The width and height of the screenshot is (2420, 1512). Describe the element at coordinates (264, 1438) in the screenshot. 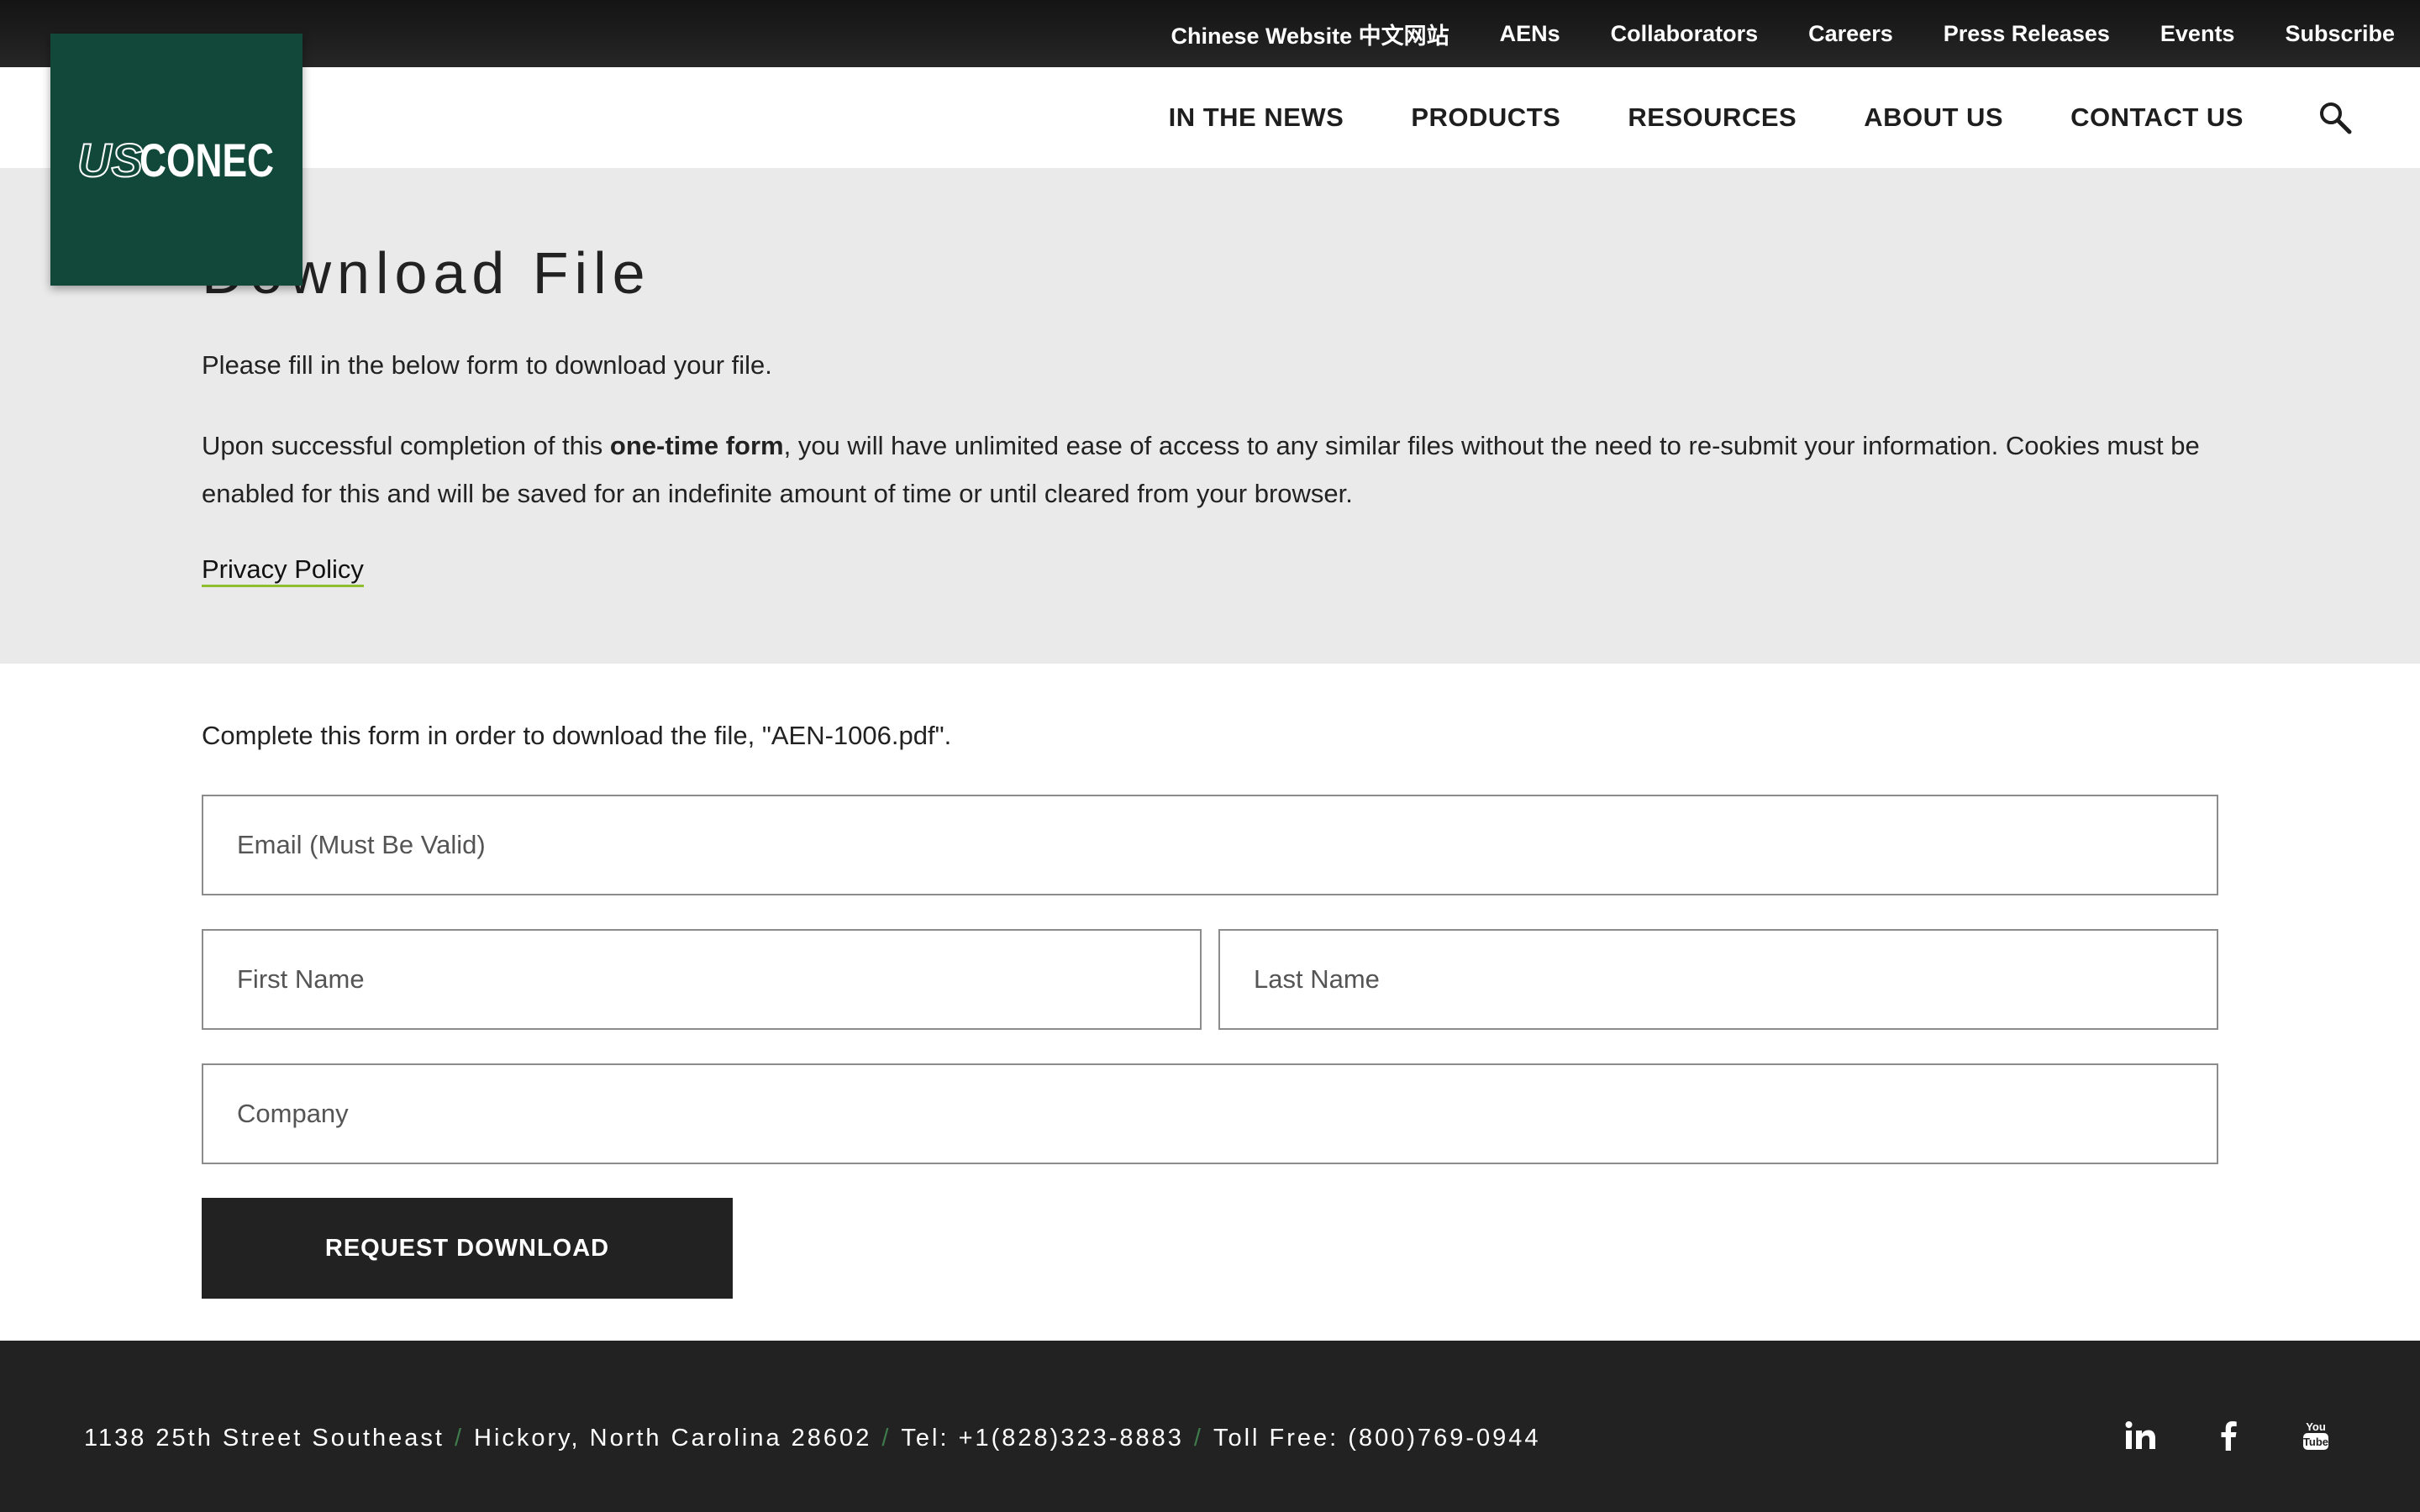

I see `address-street: 1138 25th Street Southeast` at that location.